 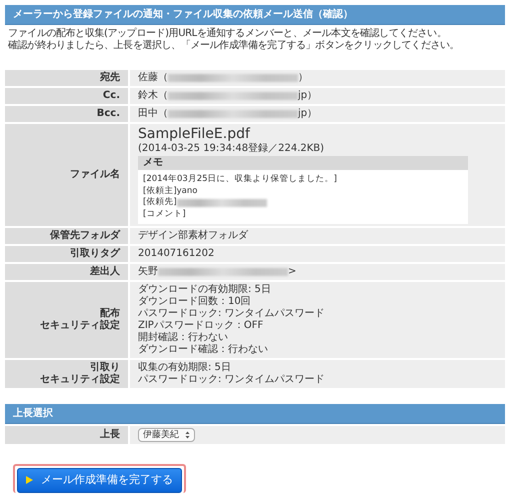 I want to click on field-label: 引取り, so click(x=104, y=367).